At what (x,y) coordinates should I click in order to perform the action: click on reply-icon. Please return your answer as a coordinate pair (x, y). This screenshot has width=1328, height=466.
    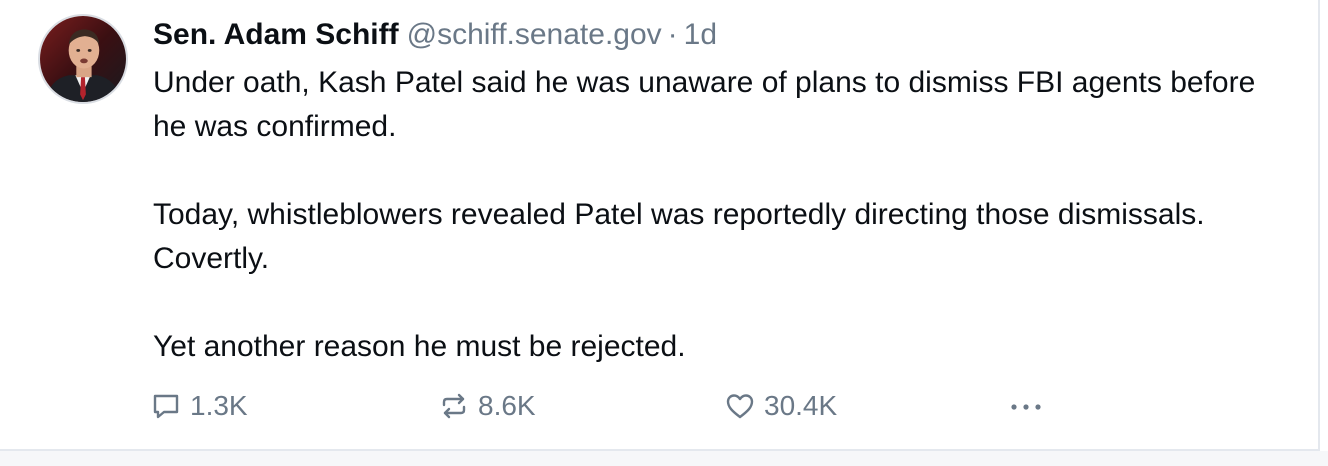
    Looking at the image, I should click on (166, 406).